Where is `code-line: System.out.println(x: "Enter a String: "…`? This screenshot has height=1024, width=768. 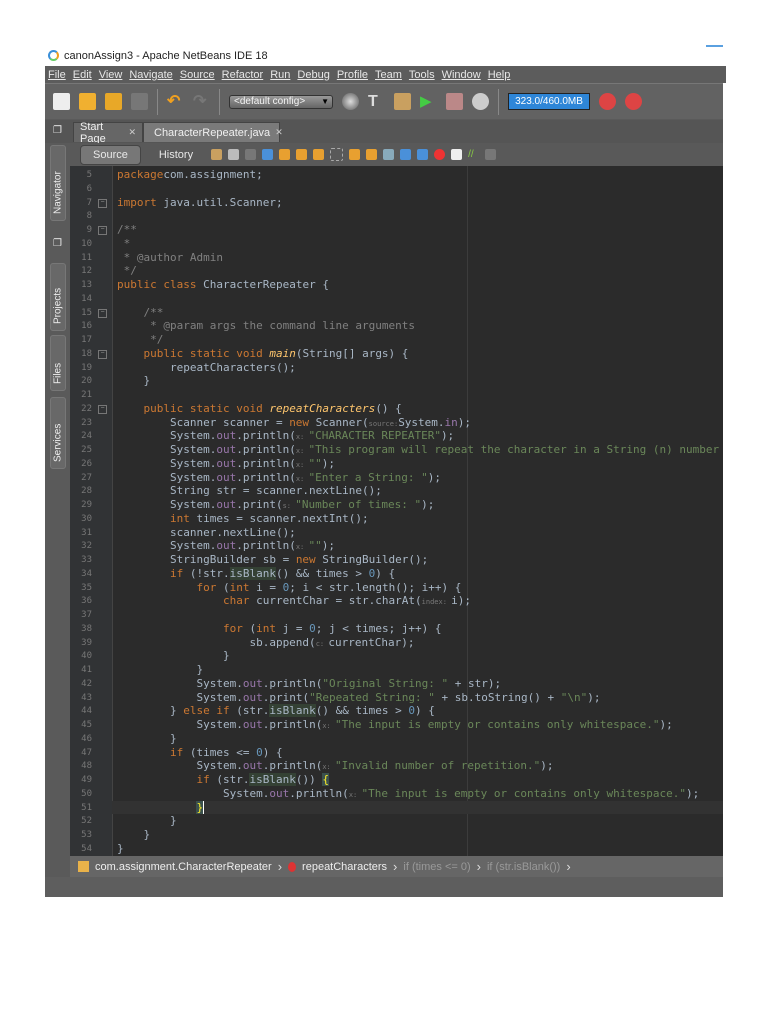
code-line: System.out.println(x: "Enter a String: "… is located at coordinates (420, 478).